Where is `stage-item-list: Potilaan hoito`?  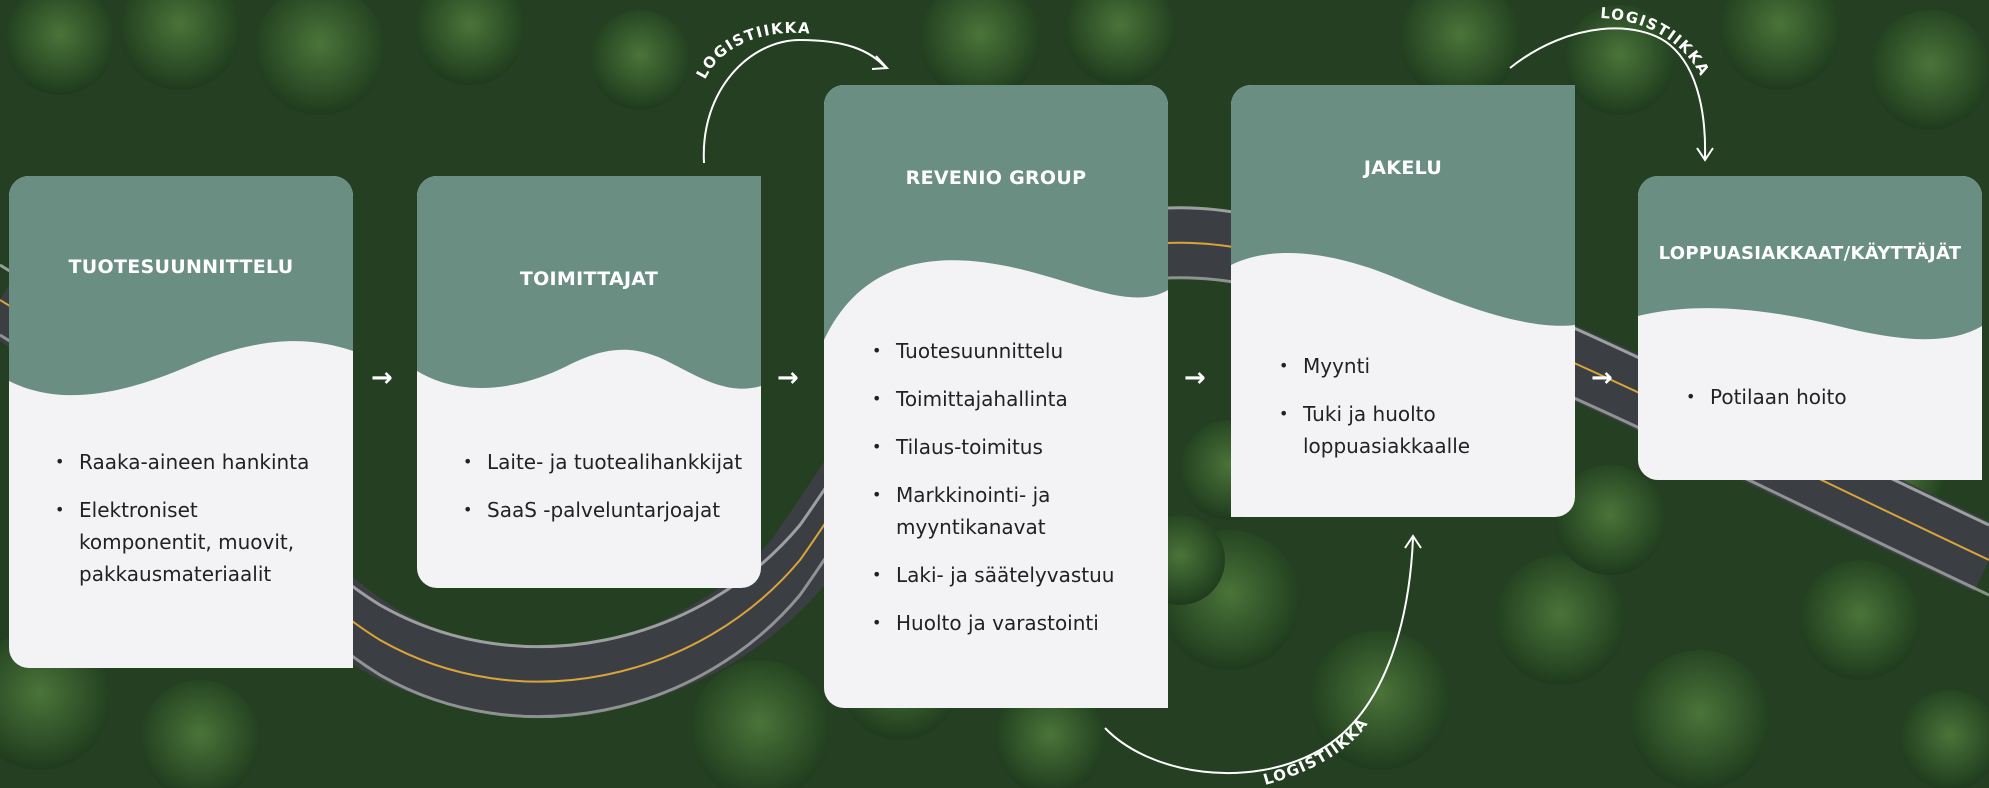 stage-item-list: Potilaan hoito is located at coordinates (1826, 405).